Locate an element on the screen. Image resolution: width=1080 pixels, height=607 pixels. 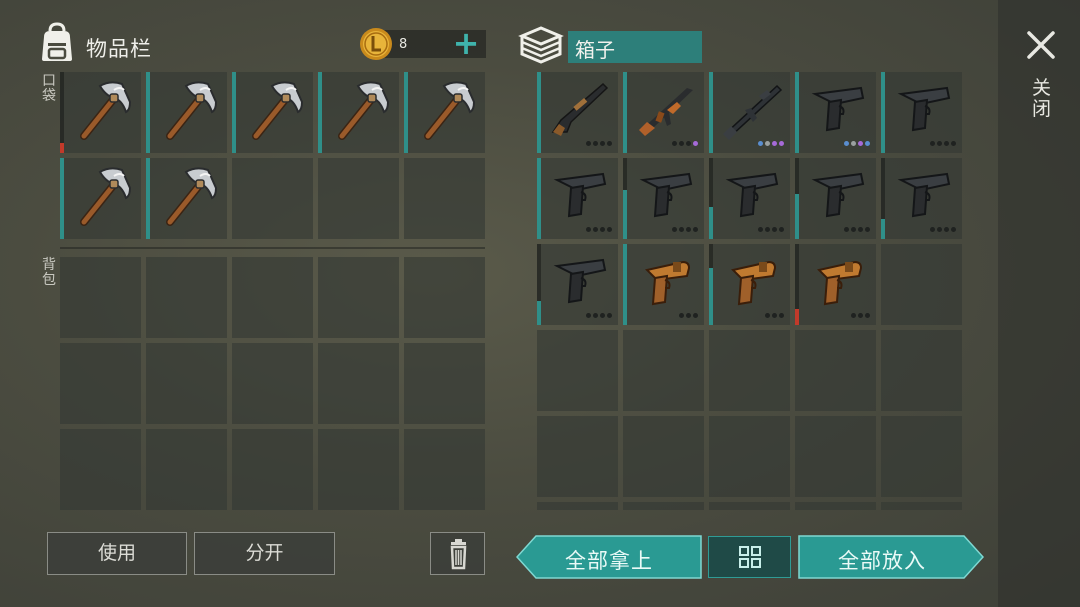
close-icon is located at coordinates (1041, 45).